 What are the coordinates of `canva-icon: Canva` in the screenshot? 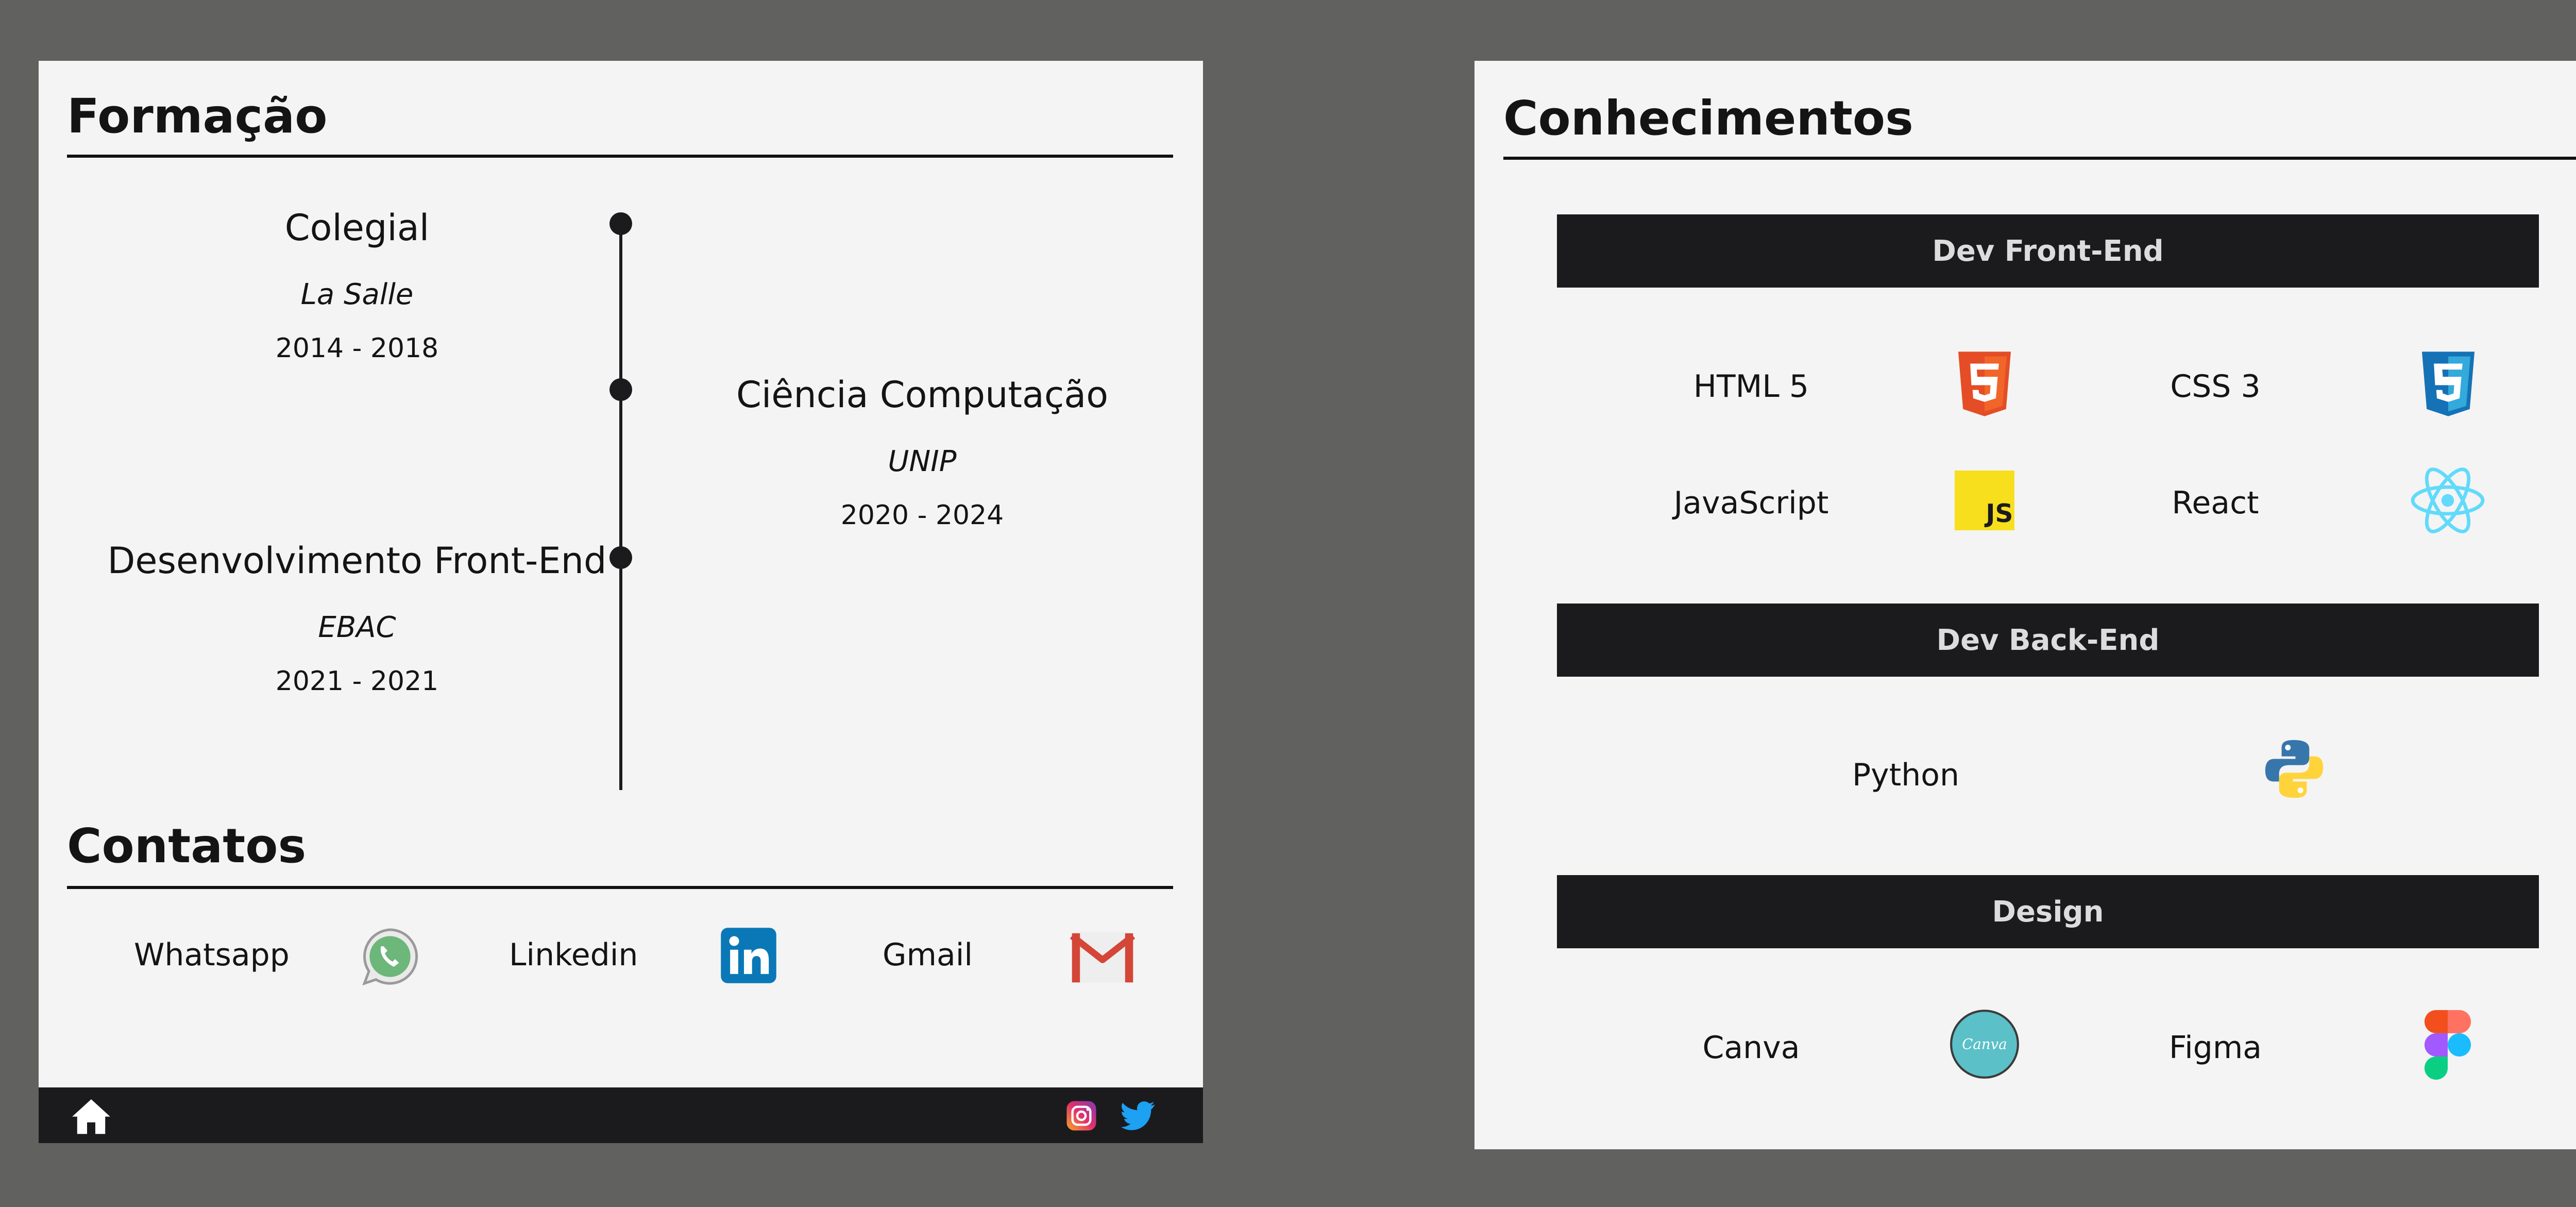 It's located at (1984, 1044).